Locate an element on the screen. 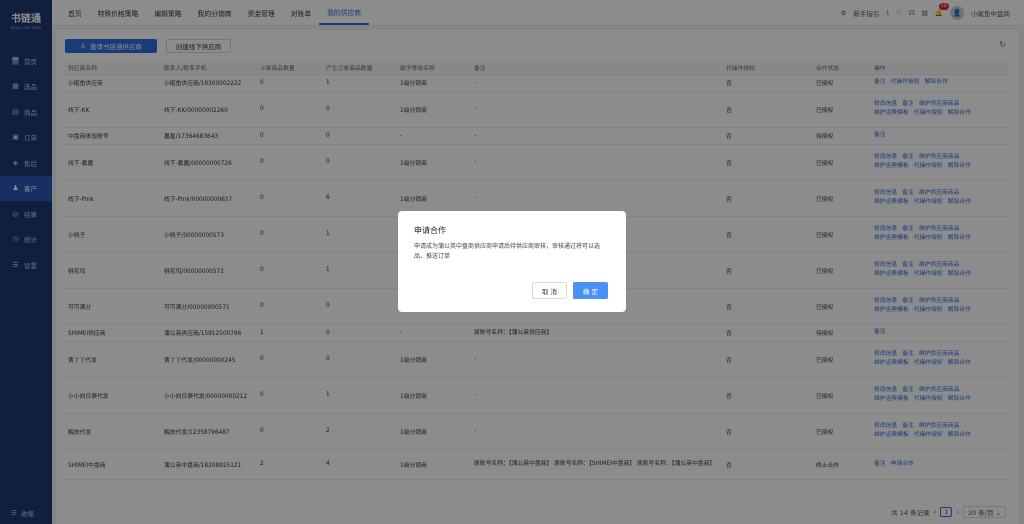 The height and width of the screenshot is (524, 1024). dialog-title: 申请合作 is located at coordinates (430, 230).